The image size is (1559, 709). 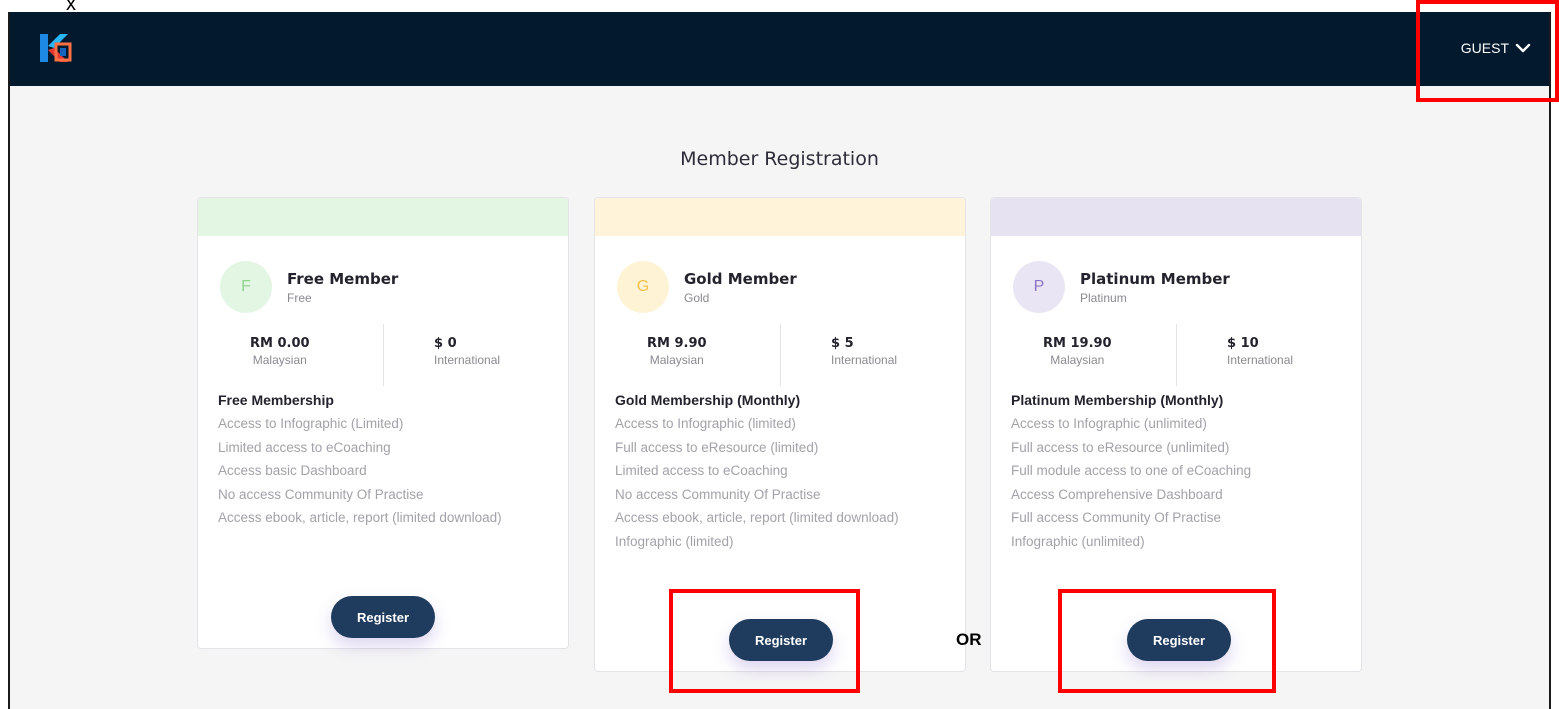 What do you see at coordinates (343, 279) in the screenshot?
I see `plan-name: Free Member` at bounding box center [343, 279].